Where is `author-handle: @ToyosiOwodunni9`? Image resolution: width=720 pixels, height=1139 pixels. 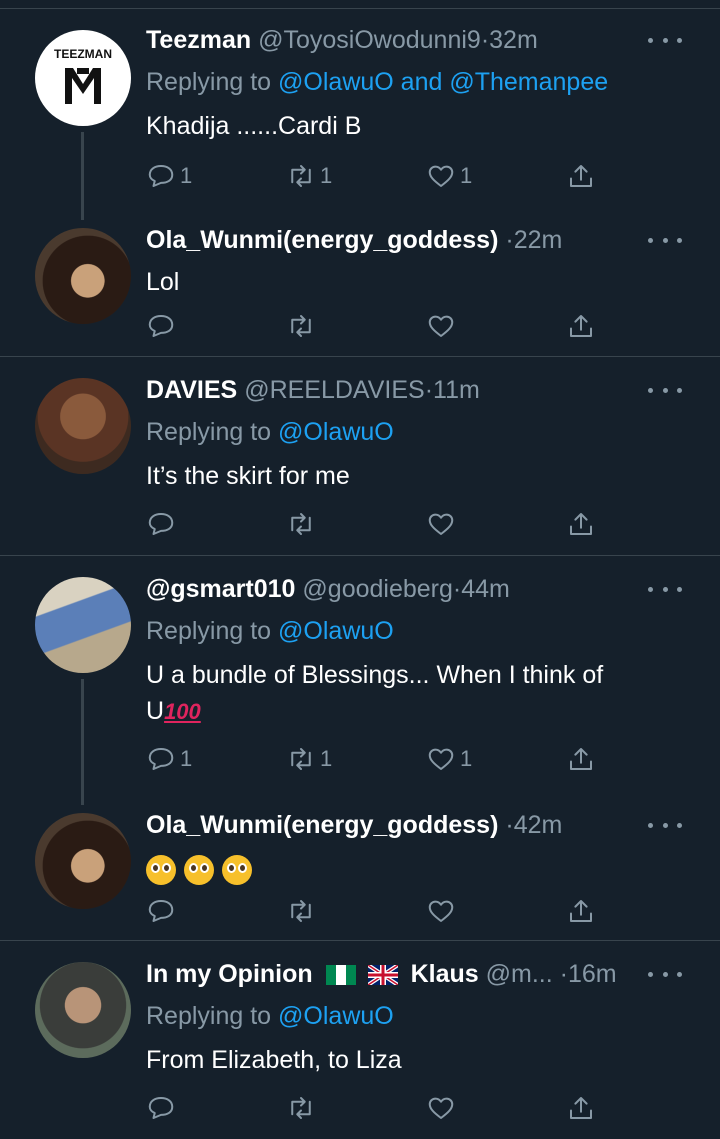 author-handle: @ToyosiOwodunni9 is located at coordinates (369, 40).